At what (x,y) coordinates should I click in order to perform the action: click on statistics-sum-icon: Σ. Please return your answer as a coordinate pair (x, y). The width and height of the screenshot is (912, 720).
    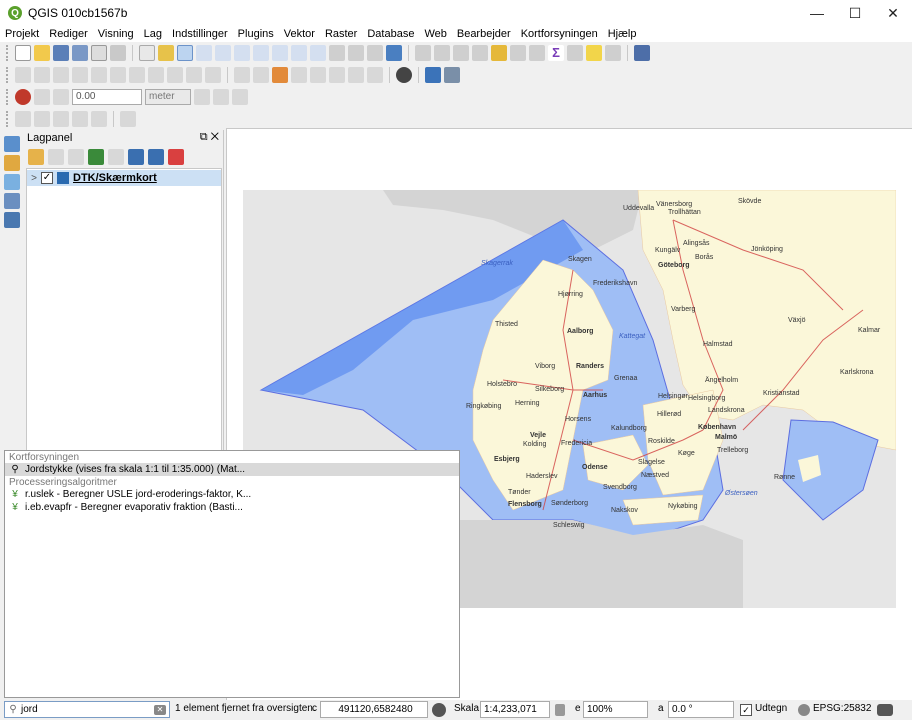
    Looking at the image, I should click on (556, 53).